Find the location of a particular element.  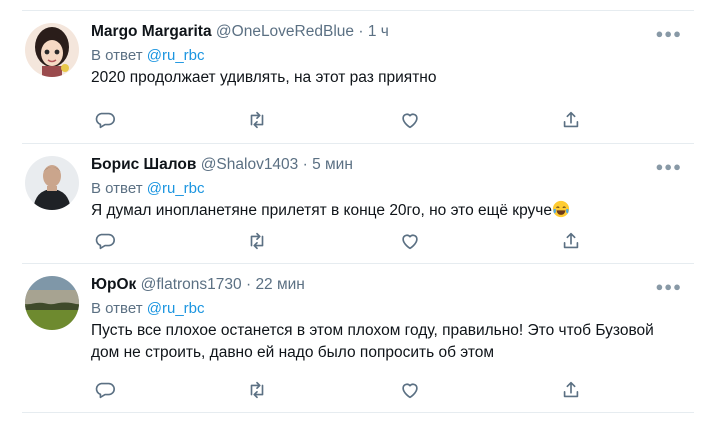

tweet-header: Margo Margarita @OneLoveRedBlue · 1 ч is located at coordinates (387, 32).